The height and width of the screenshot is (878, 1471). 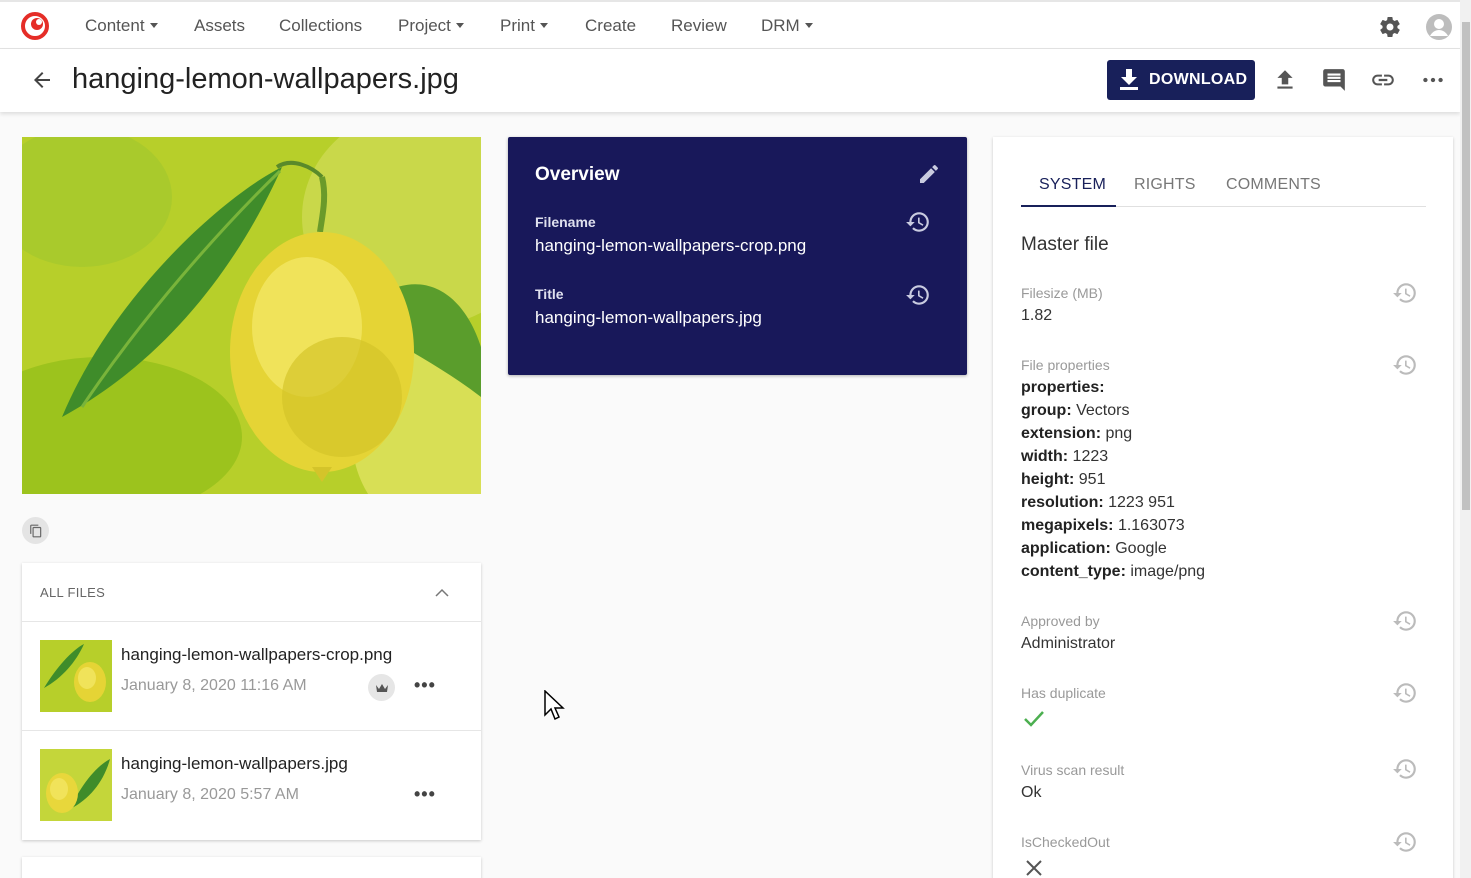 I want to click on cross-icon, so click(x=1034, y=868).